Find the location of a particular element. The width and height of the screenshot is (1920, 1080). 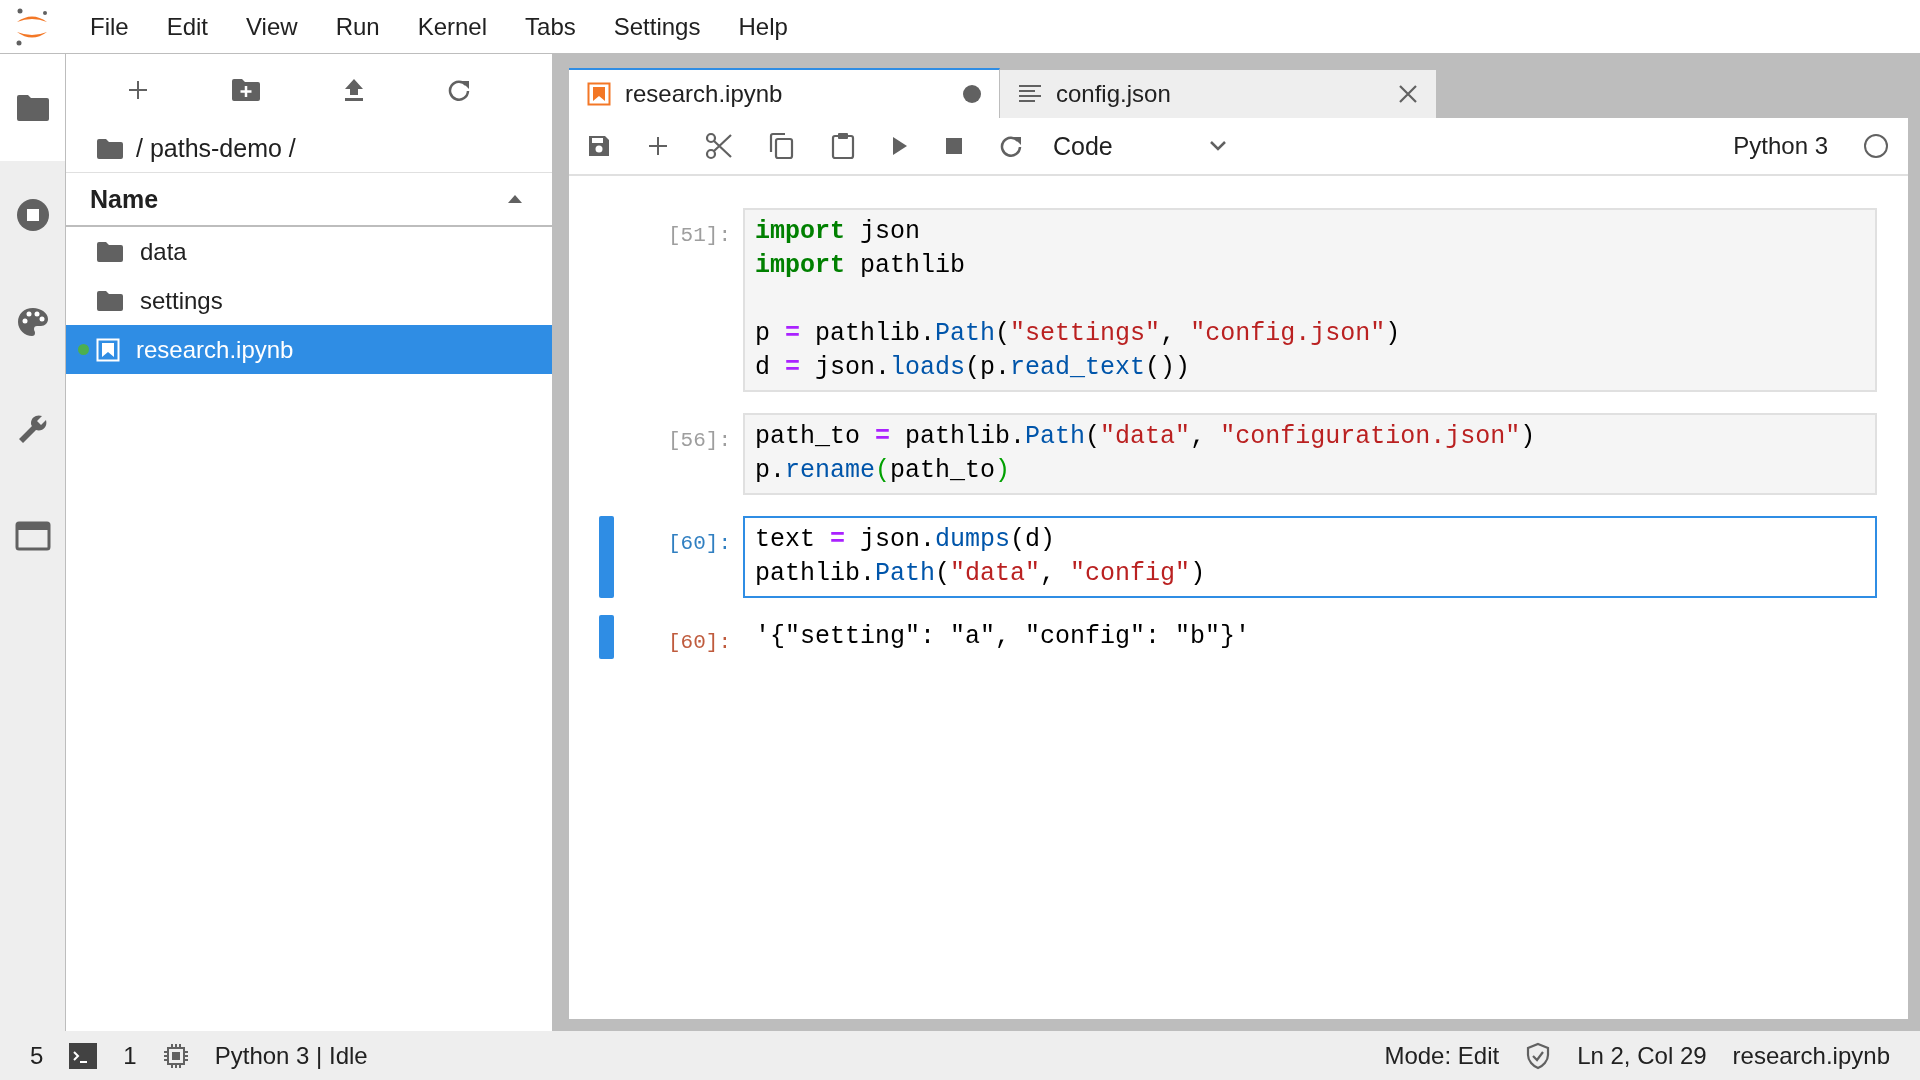

cut-icon is located at coordinates (719, 146).